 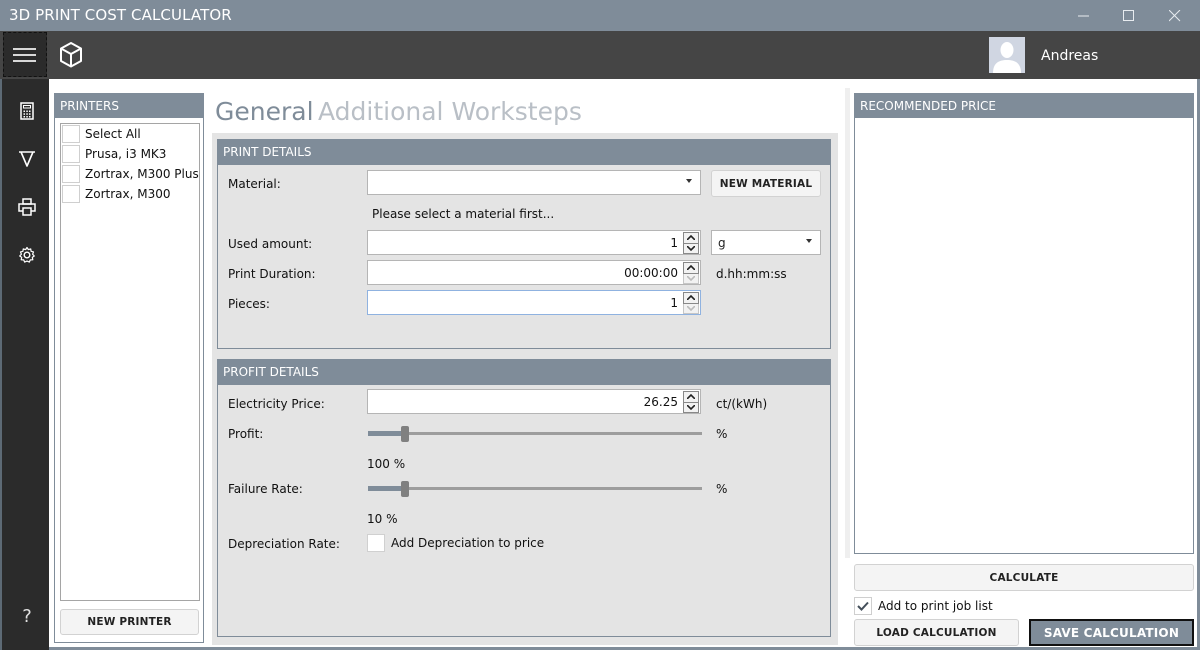 I want to click on new-material-button: NEW MATERIAL, so click(x=766, y=183).